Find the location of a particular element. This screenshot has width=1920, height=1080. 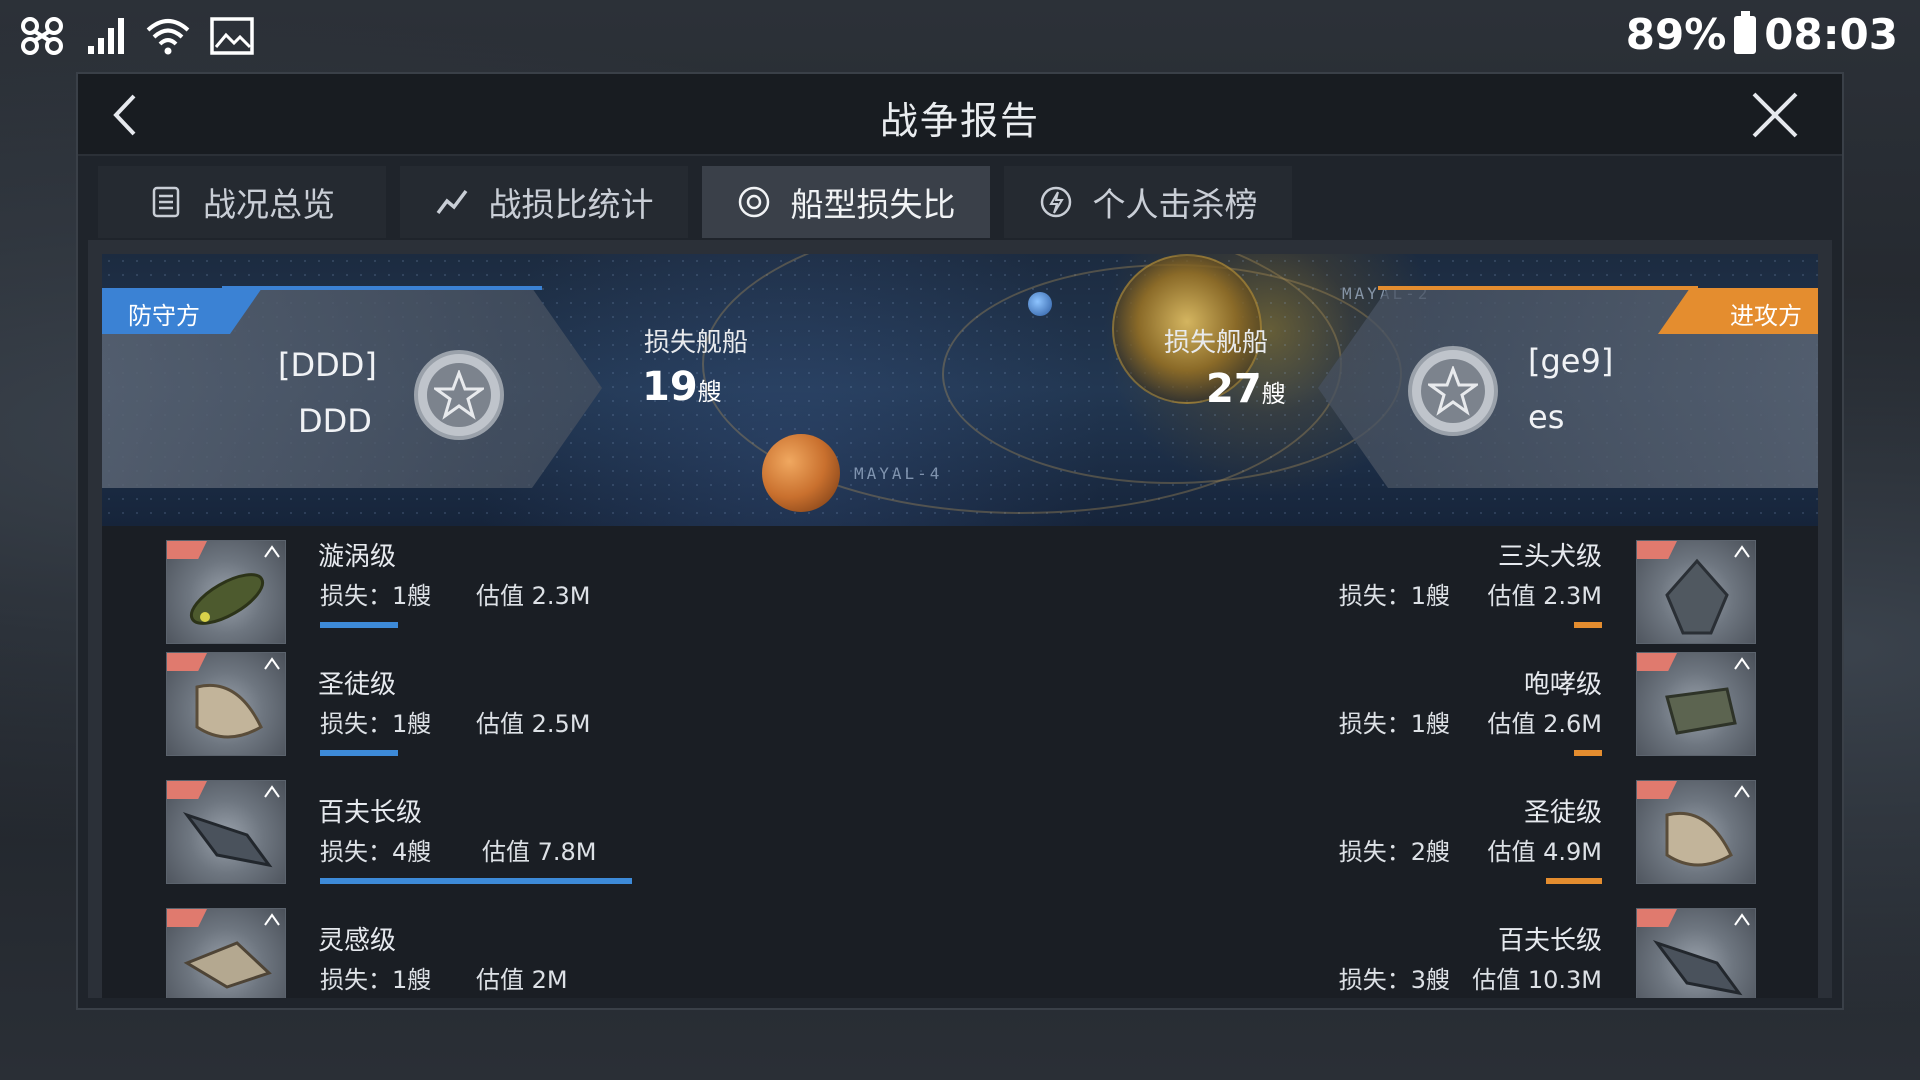

document-icon is located at coordinates (166, 202).